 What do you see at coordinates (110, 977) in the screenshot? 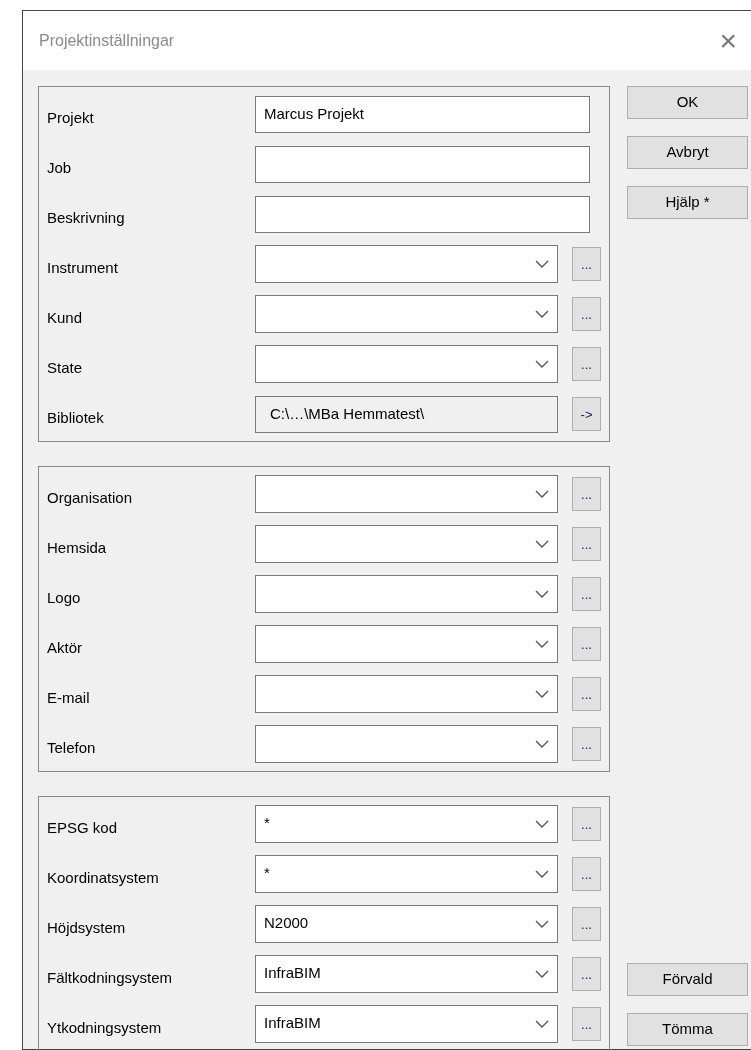
I see `field-label: Fältkodningsystem` at bounding box center [110, 977].